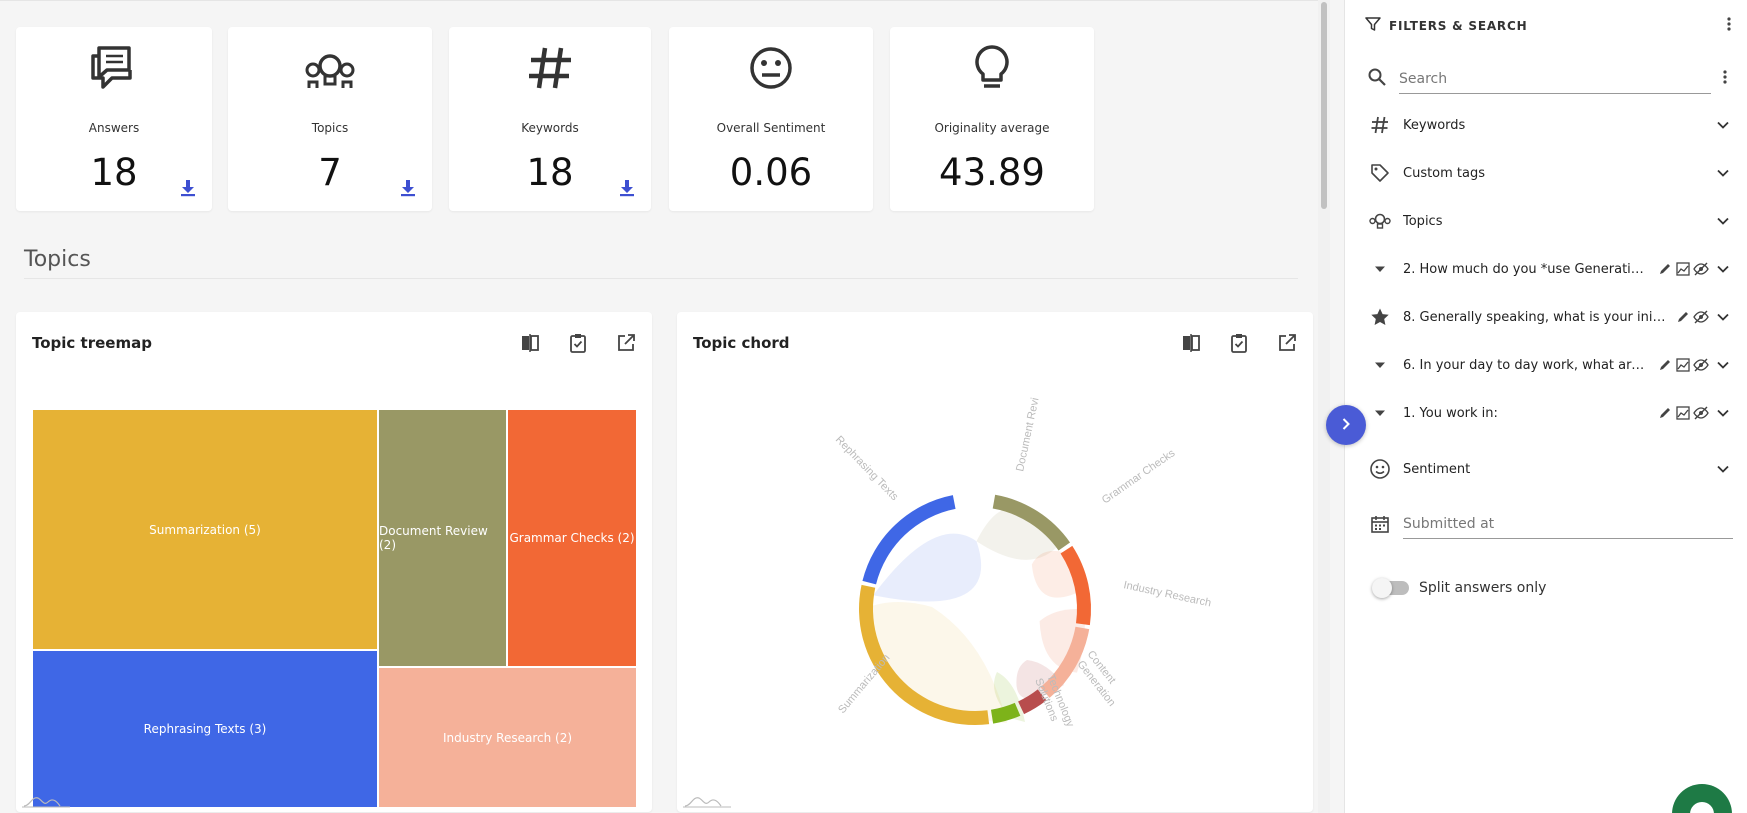 This screenshot has height=813, width=1747. I want to click on stat-label: Originality average, so click(992, 128).